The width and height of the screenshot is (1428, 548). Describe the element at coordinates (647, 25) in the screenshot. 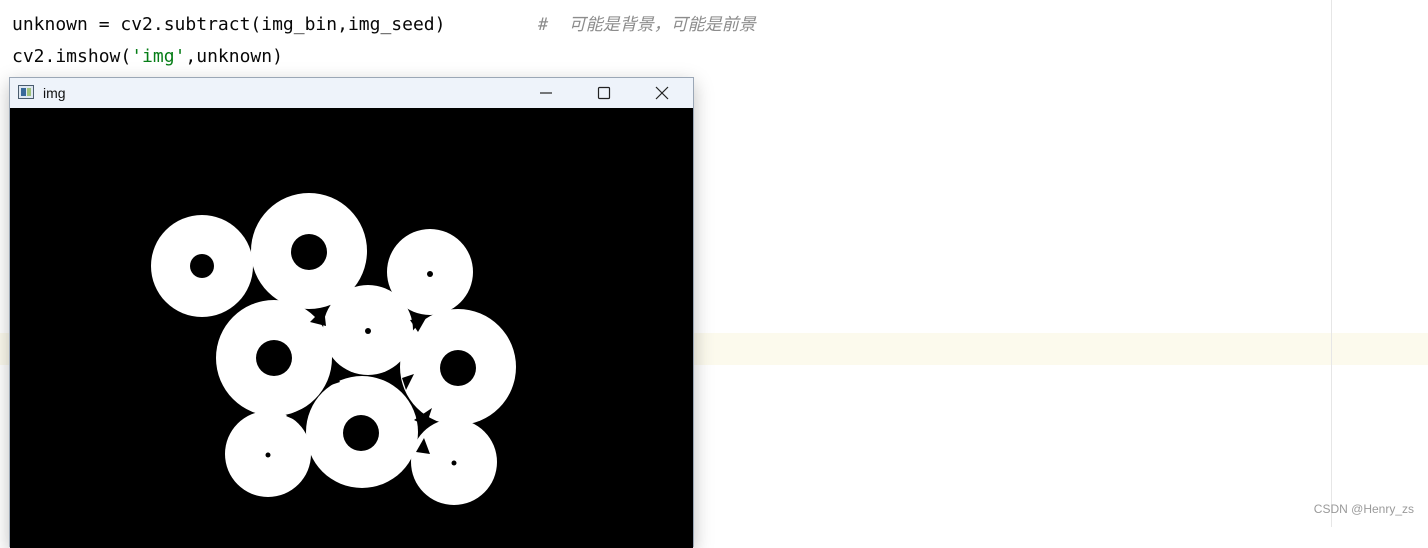

I see `code-comment: # 可能是背景，可能是前景` at that location.